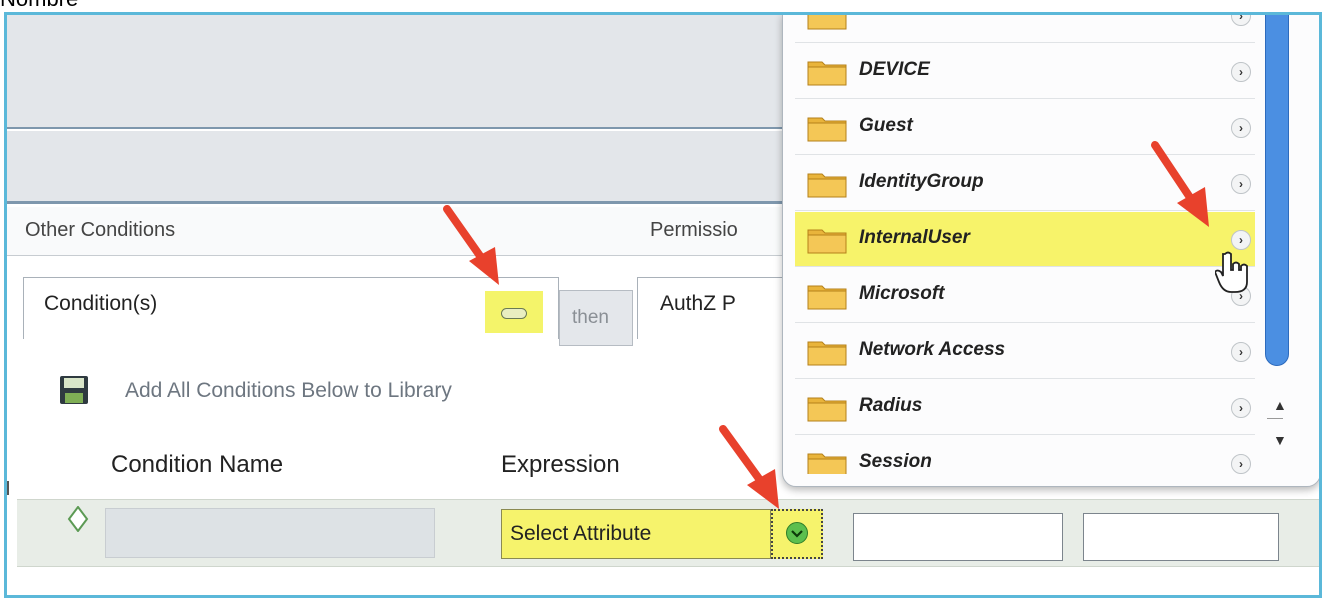 The image size is (1329, 598). I want to click on hand-cursor-icon, so click(1231, 272).